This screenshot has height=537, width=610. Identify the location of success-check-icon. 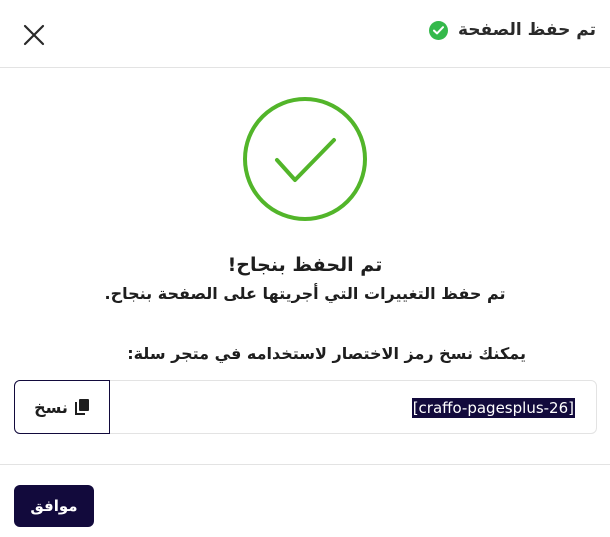
(438, 30).